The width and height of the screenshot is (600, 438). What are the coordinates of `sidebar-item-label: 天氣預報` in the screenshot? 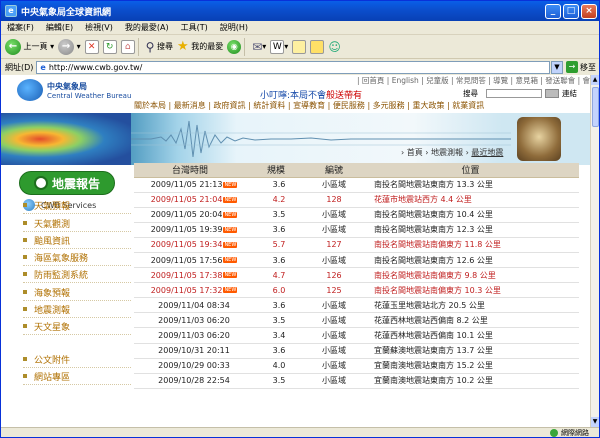 It's located at (52, 206).